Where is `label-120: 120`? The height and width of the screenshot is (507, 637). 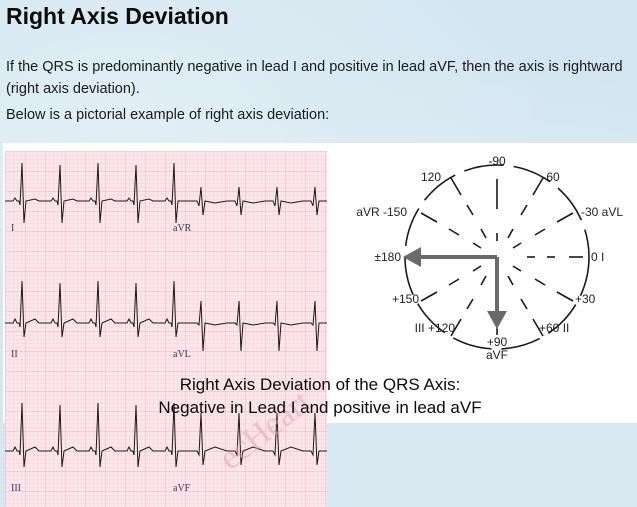 label-120: 120 is located at coordinates (431, 177).